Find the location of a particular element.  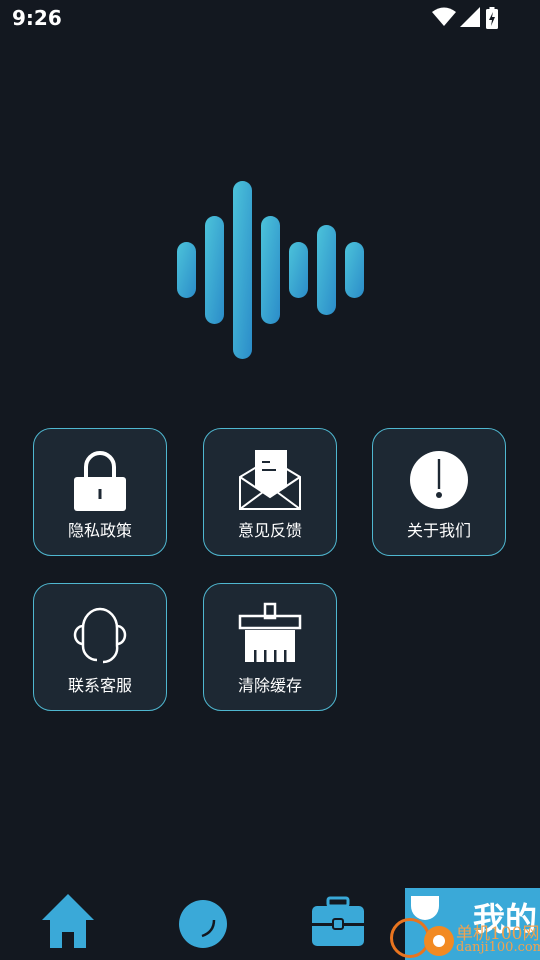

mine-avatar-icon is located at coordinates (425, 908).